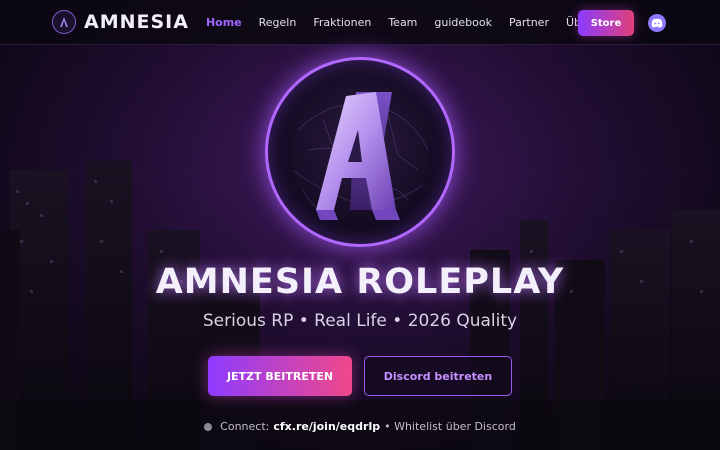 This screenshot has height=450, width=720. What do you see at coordinates (278, 22) in the screenshot?
I see `nav-item-regeln: Regeln` at bounding box center [278, 22].